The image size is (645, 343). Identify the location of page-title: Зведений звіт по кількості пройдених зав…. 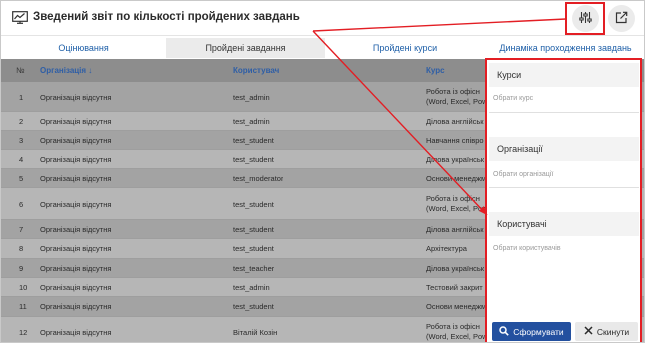
(166, 17).